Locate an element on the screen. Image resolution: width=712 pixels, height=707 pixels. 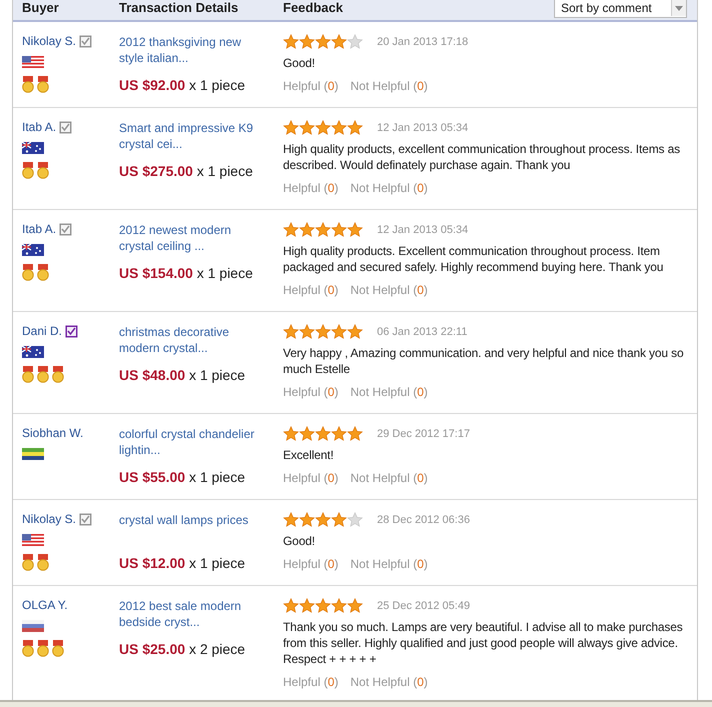
feedback-date: 20 Jan 2013 17:18 is located at coordinates (422, 42).